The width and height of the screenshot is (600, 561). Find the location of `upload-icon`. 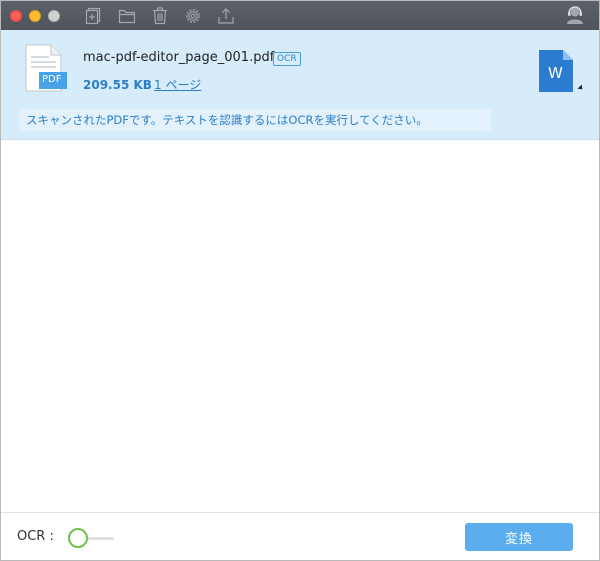

upload-icon is located at coordinates (226, 16).